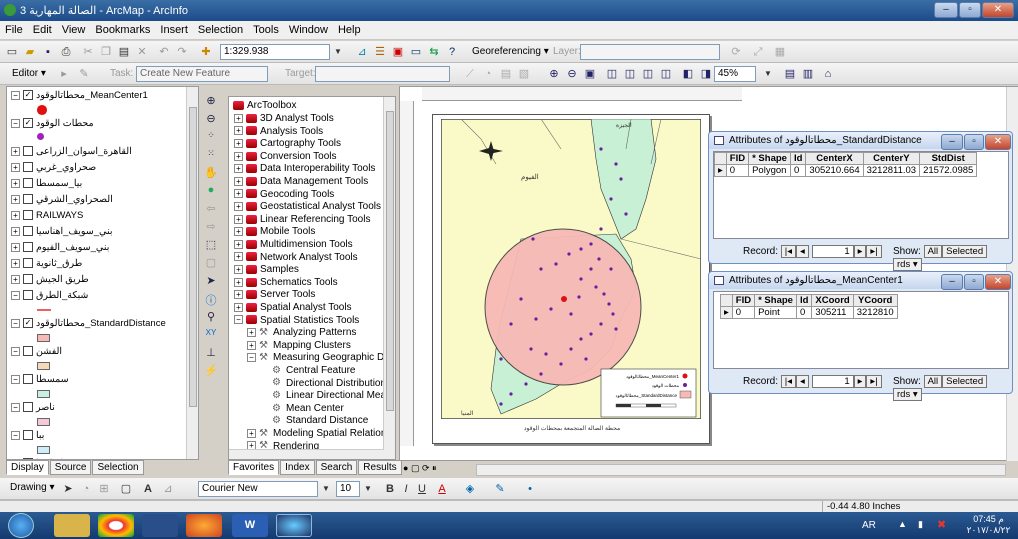 The height and width of the screenshot is (539, 1018). Describe the element at coordinates (802, 251) in the screenshot. I see `previous-record-button: ◂` at that location.